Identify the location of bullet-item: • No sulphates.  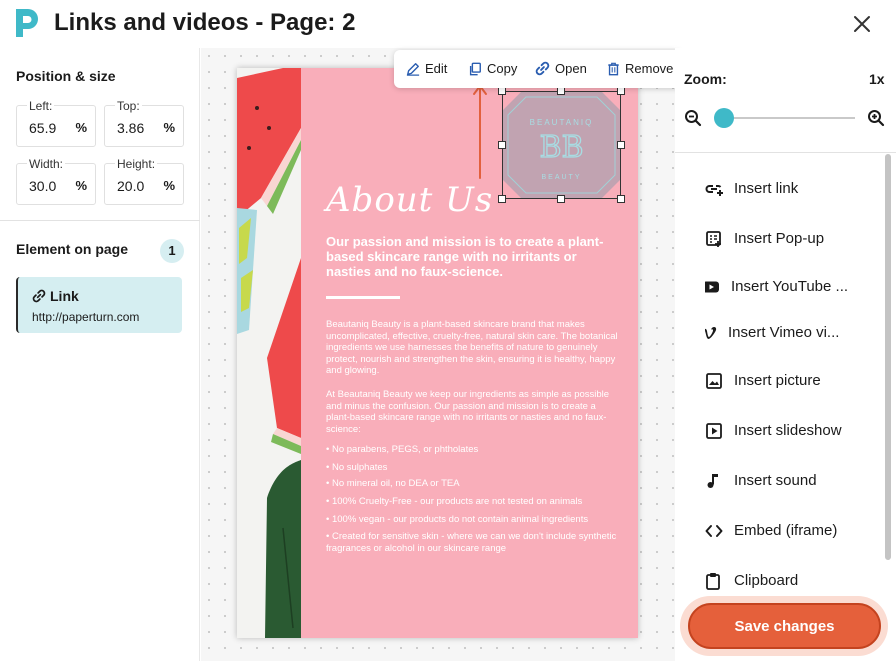
(357, 467).